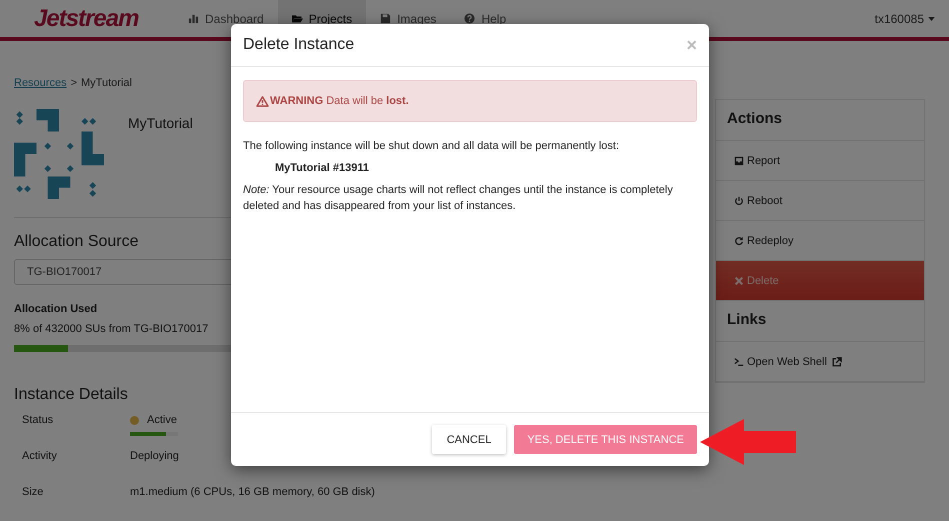  I want to click on action-item: Report, so click(820, 161).